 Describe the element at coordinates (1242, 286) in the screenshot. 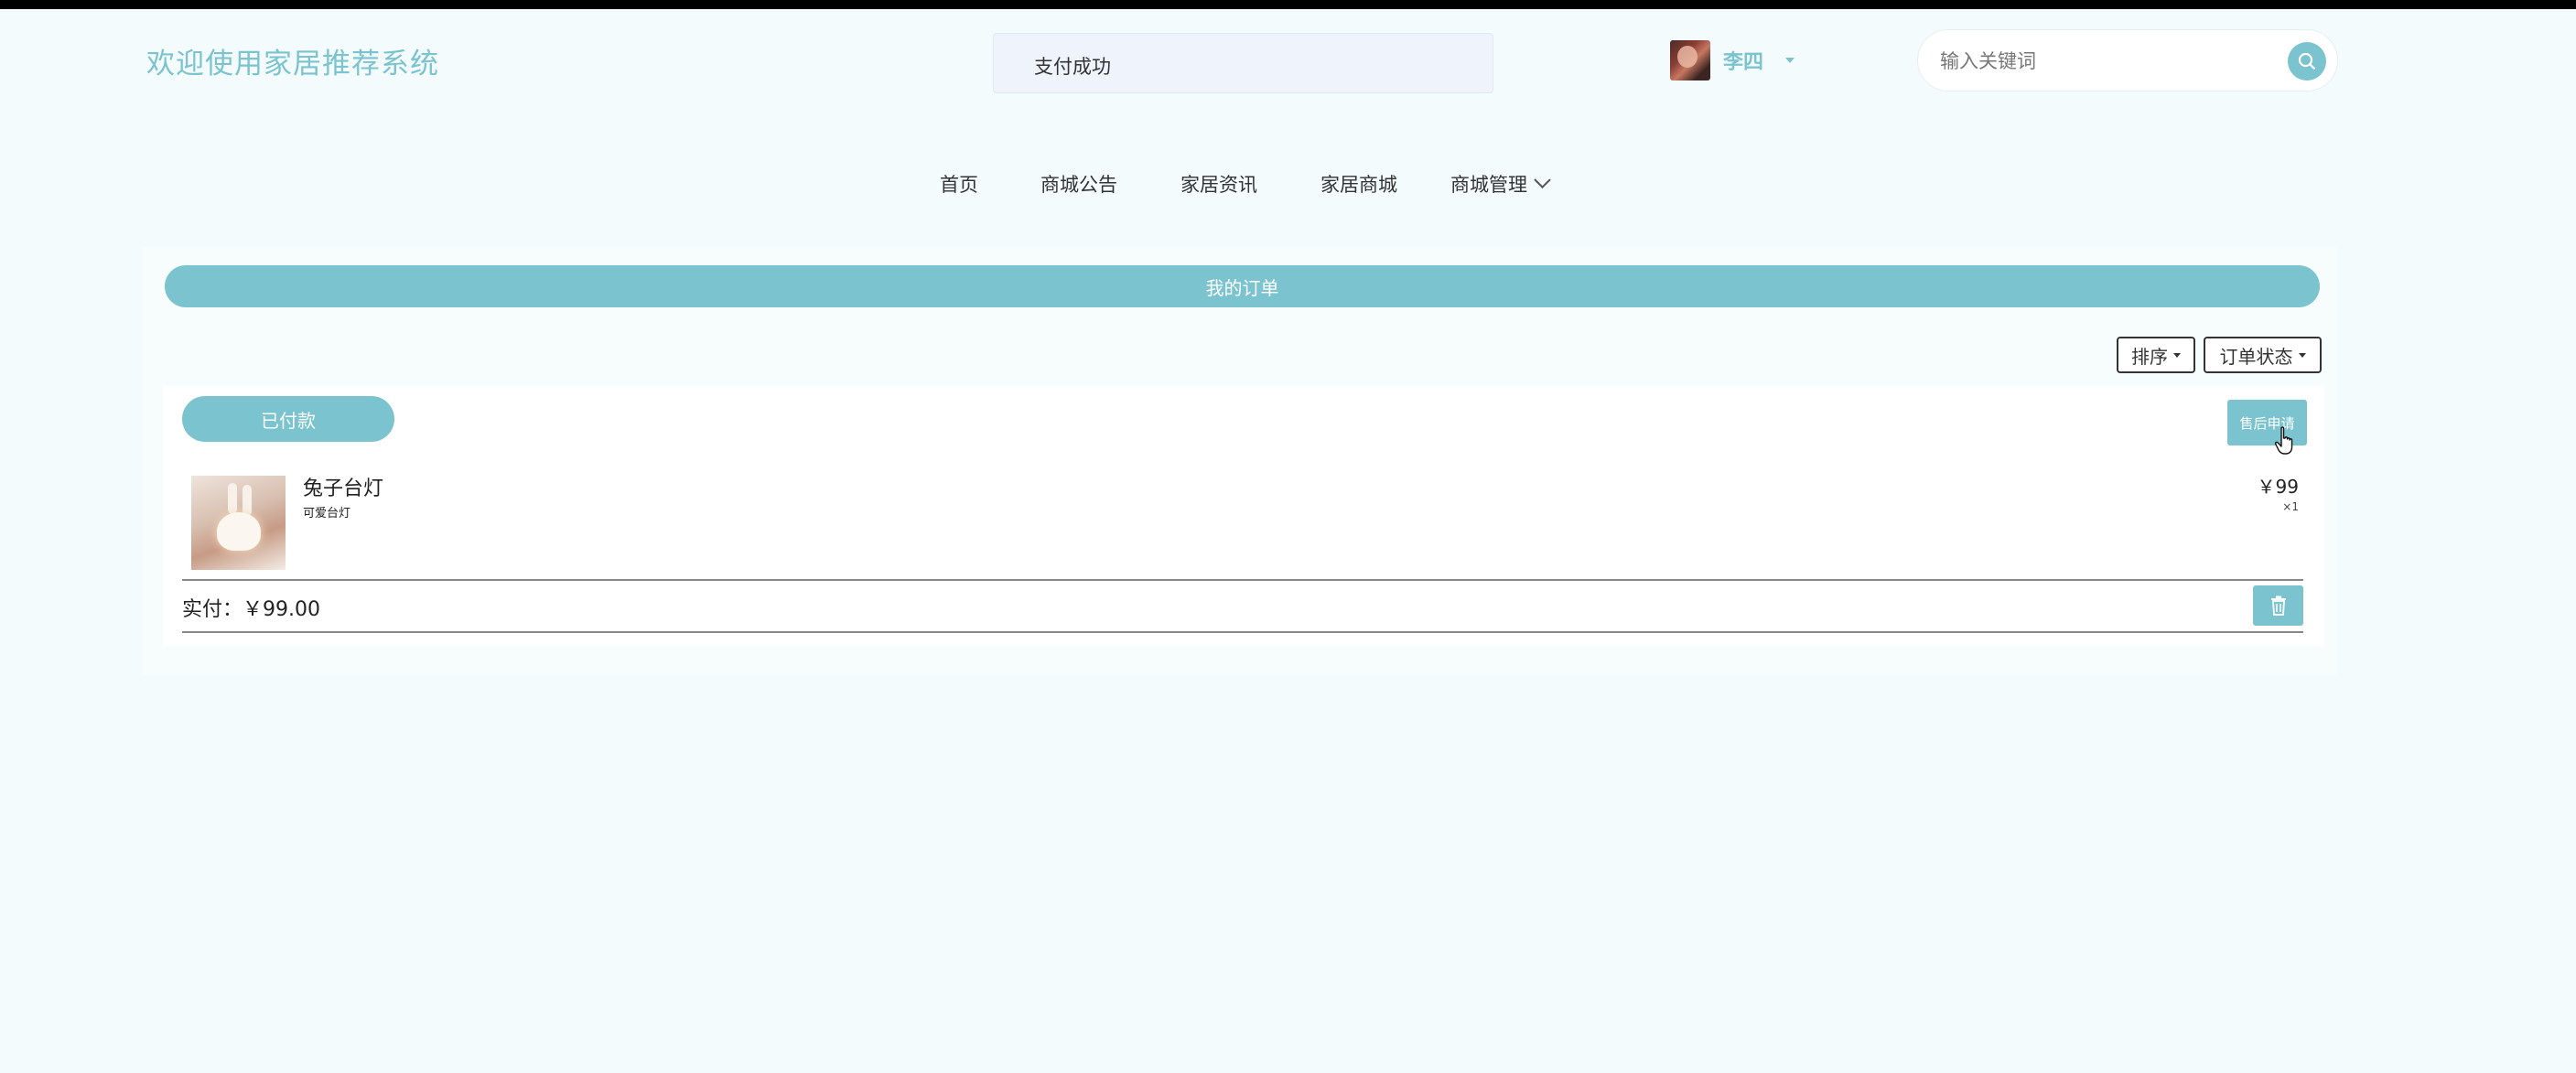

I see `page-title: 我的订单` at that location.